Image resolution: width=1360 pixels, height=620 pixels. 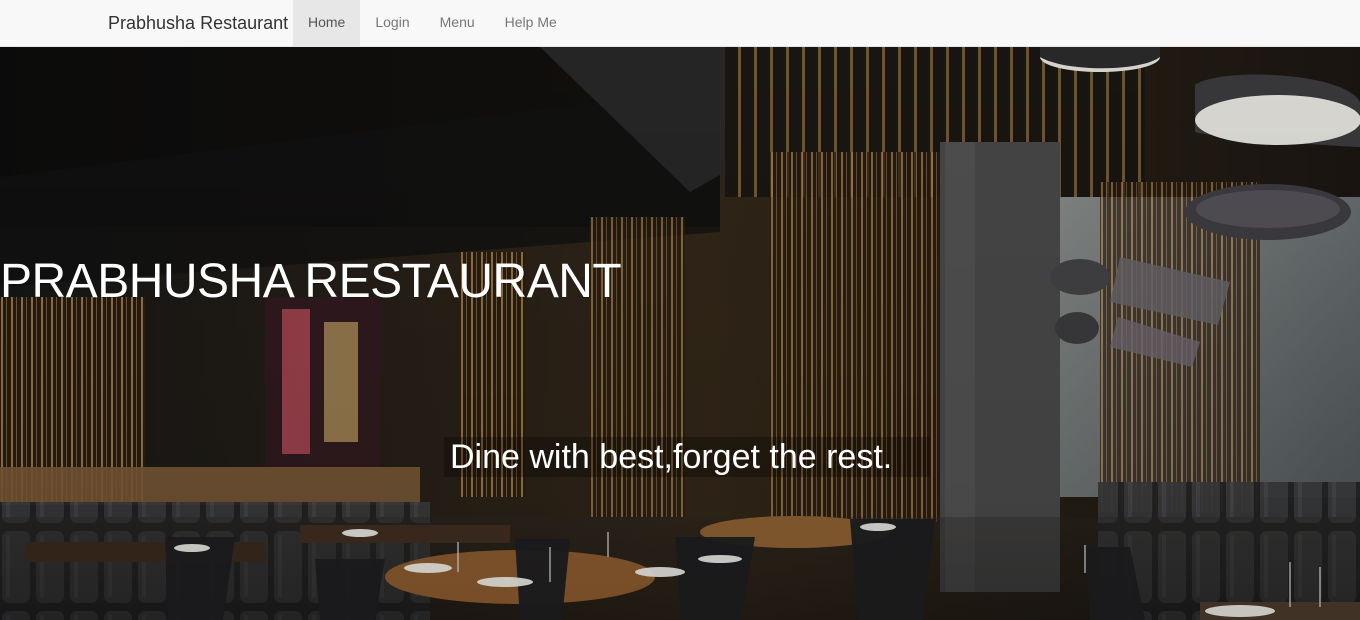 What do you see at coordinates (311, 281) in the screenshot?
I see `hero-title: PRABHUSHA RESTAURANT` at bounding box center [311, 281].